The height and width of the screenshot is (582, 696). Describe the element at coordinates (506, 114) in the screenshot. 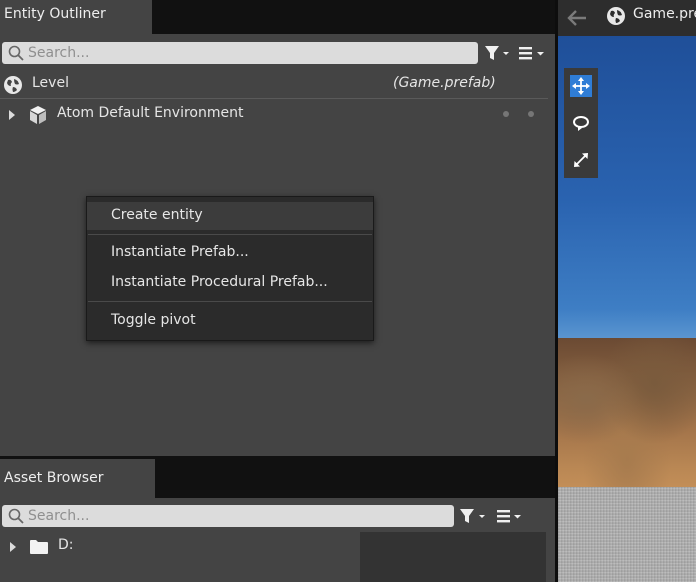

I see `visibility-toggle` at that location.